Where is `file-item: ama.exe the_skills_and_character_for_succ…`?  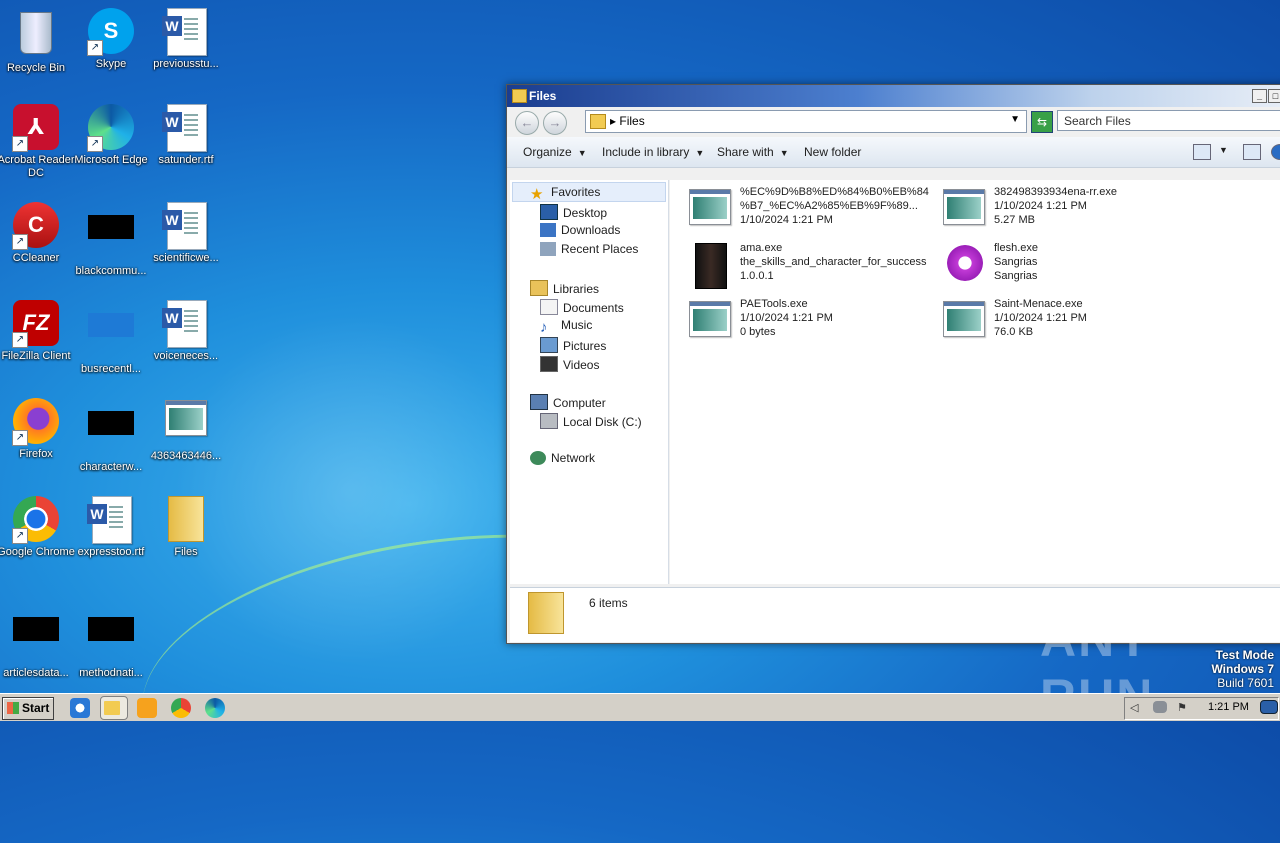
file-item: ama.exe the_skills_and_character_for_succ… is located at coordinates (814, 265).